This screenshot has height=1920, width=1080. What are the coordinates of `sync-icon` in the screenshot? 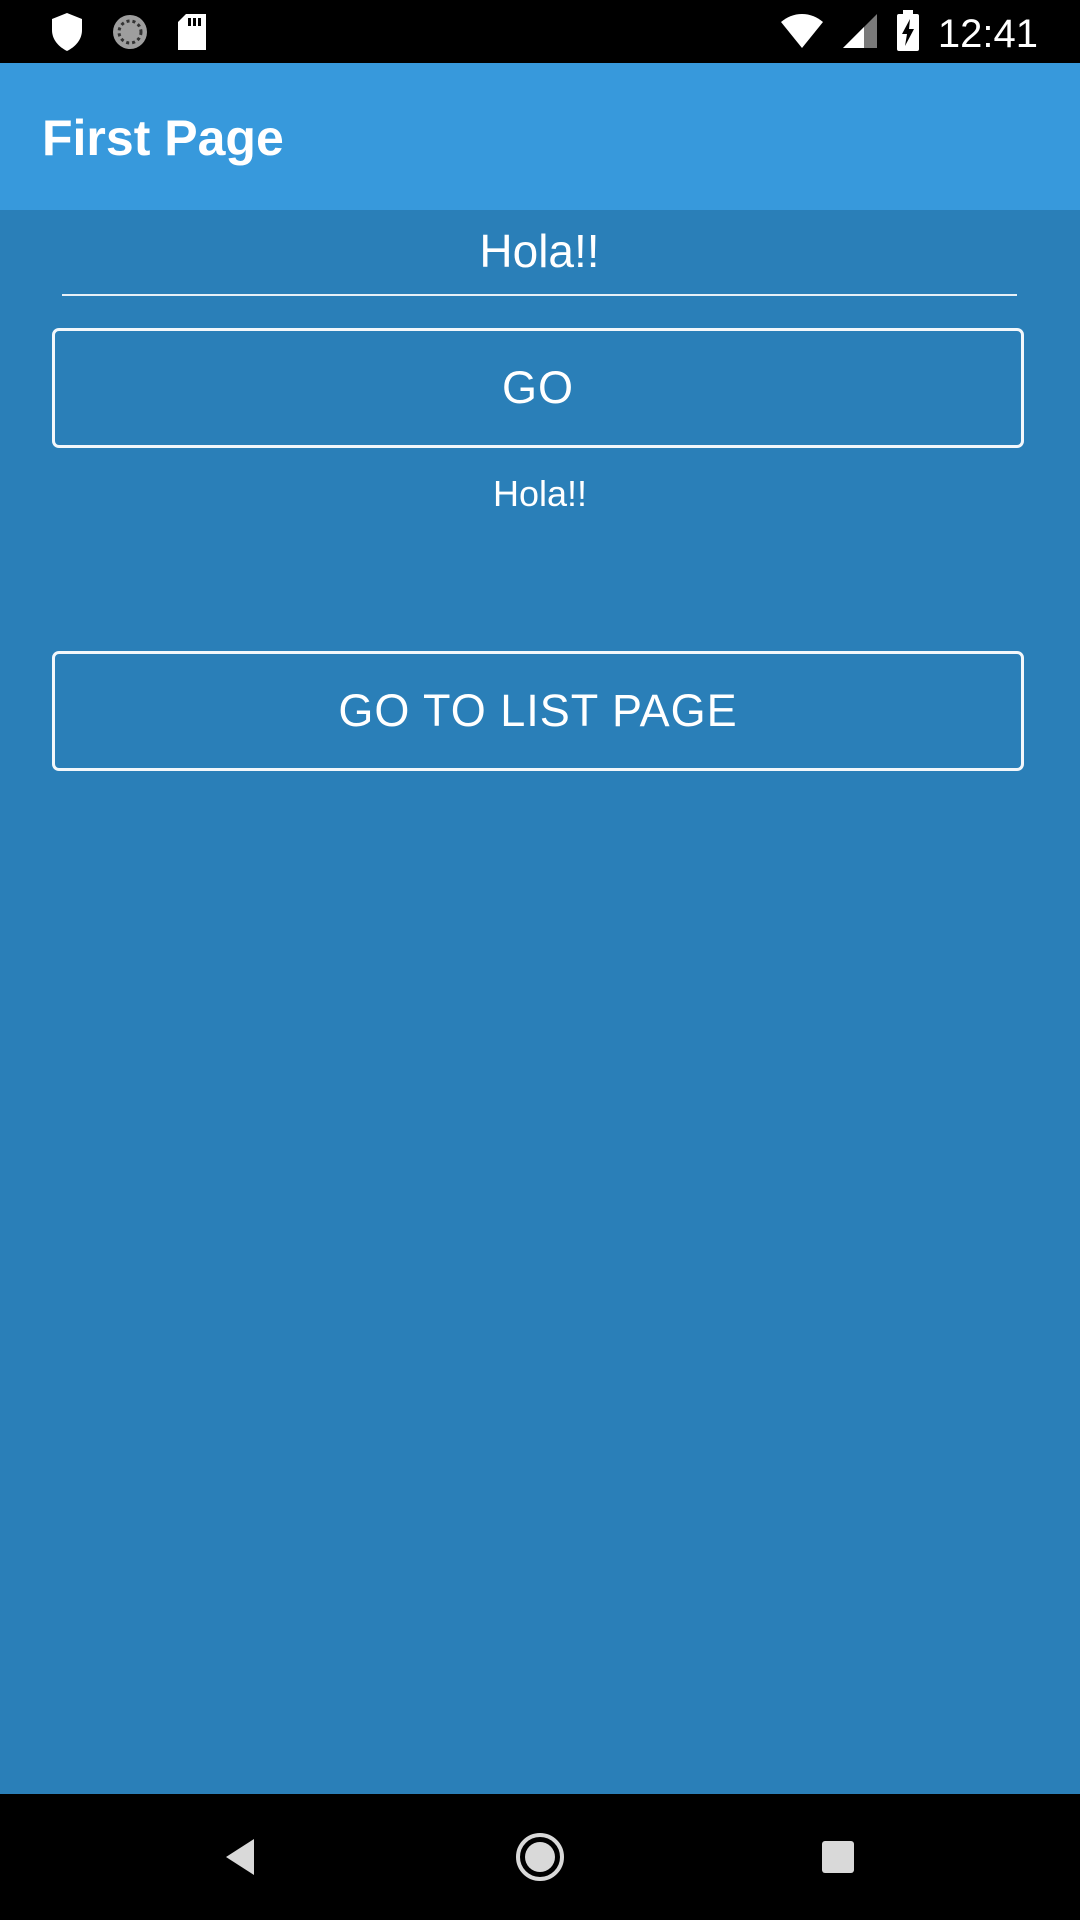 It's located at (130, 34).